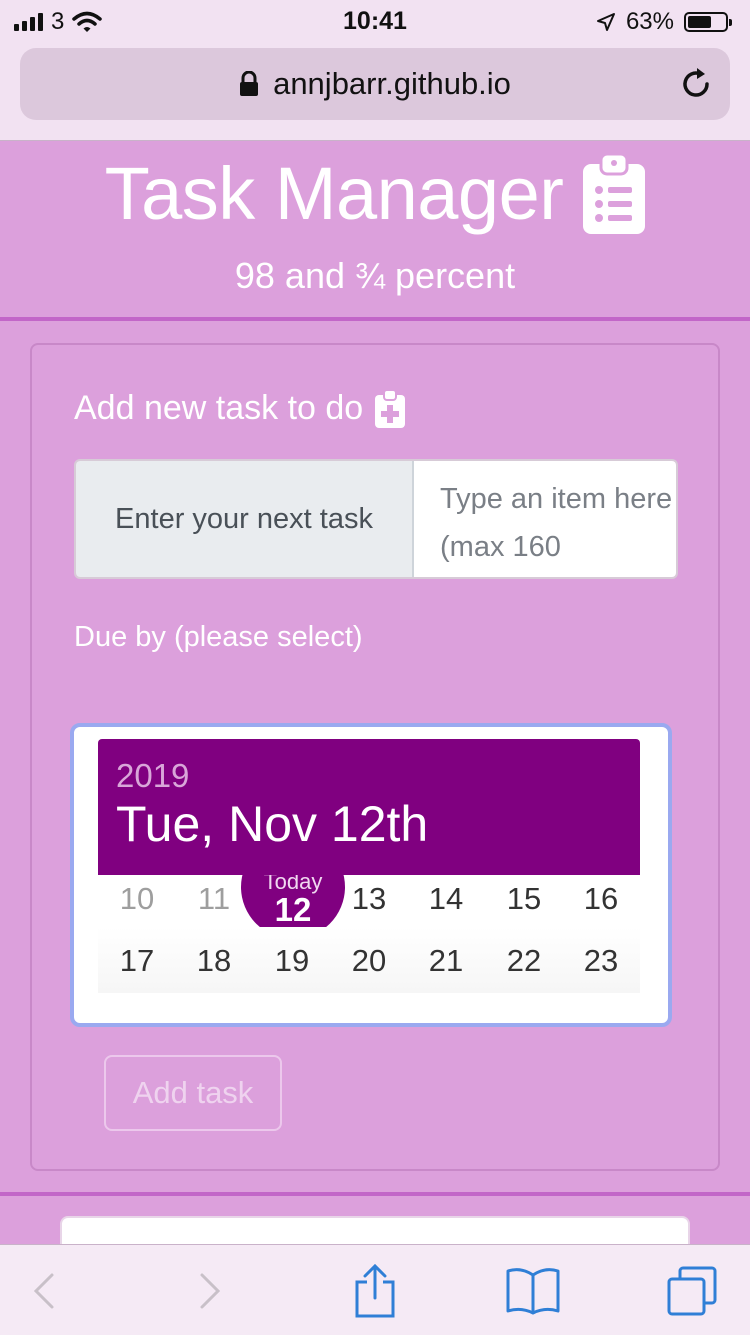 Image resolution: width=750 pixels, height=1335 pixels. Describe the element at coordinates (601, 961) in the screenshot. I see `day-cell: 23` at that location.